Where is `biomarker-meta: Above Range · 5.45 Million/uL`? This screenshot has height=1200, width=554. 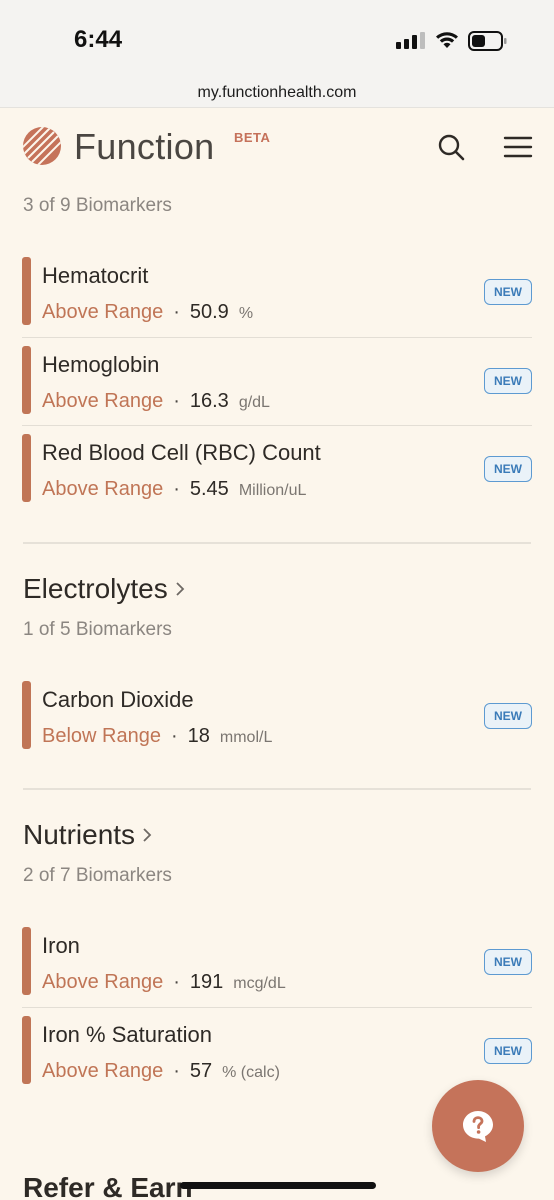 biomarker-meta: Above Range · 5.45 Million/uL is located at coordinates (174, 489).